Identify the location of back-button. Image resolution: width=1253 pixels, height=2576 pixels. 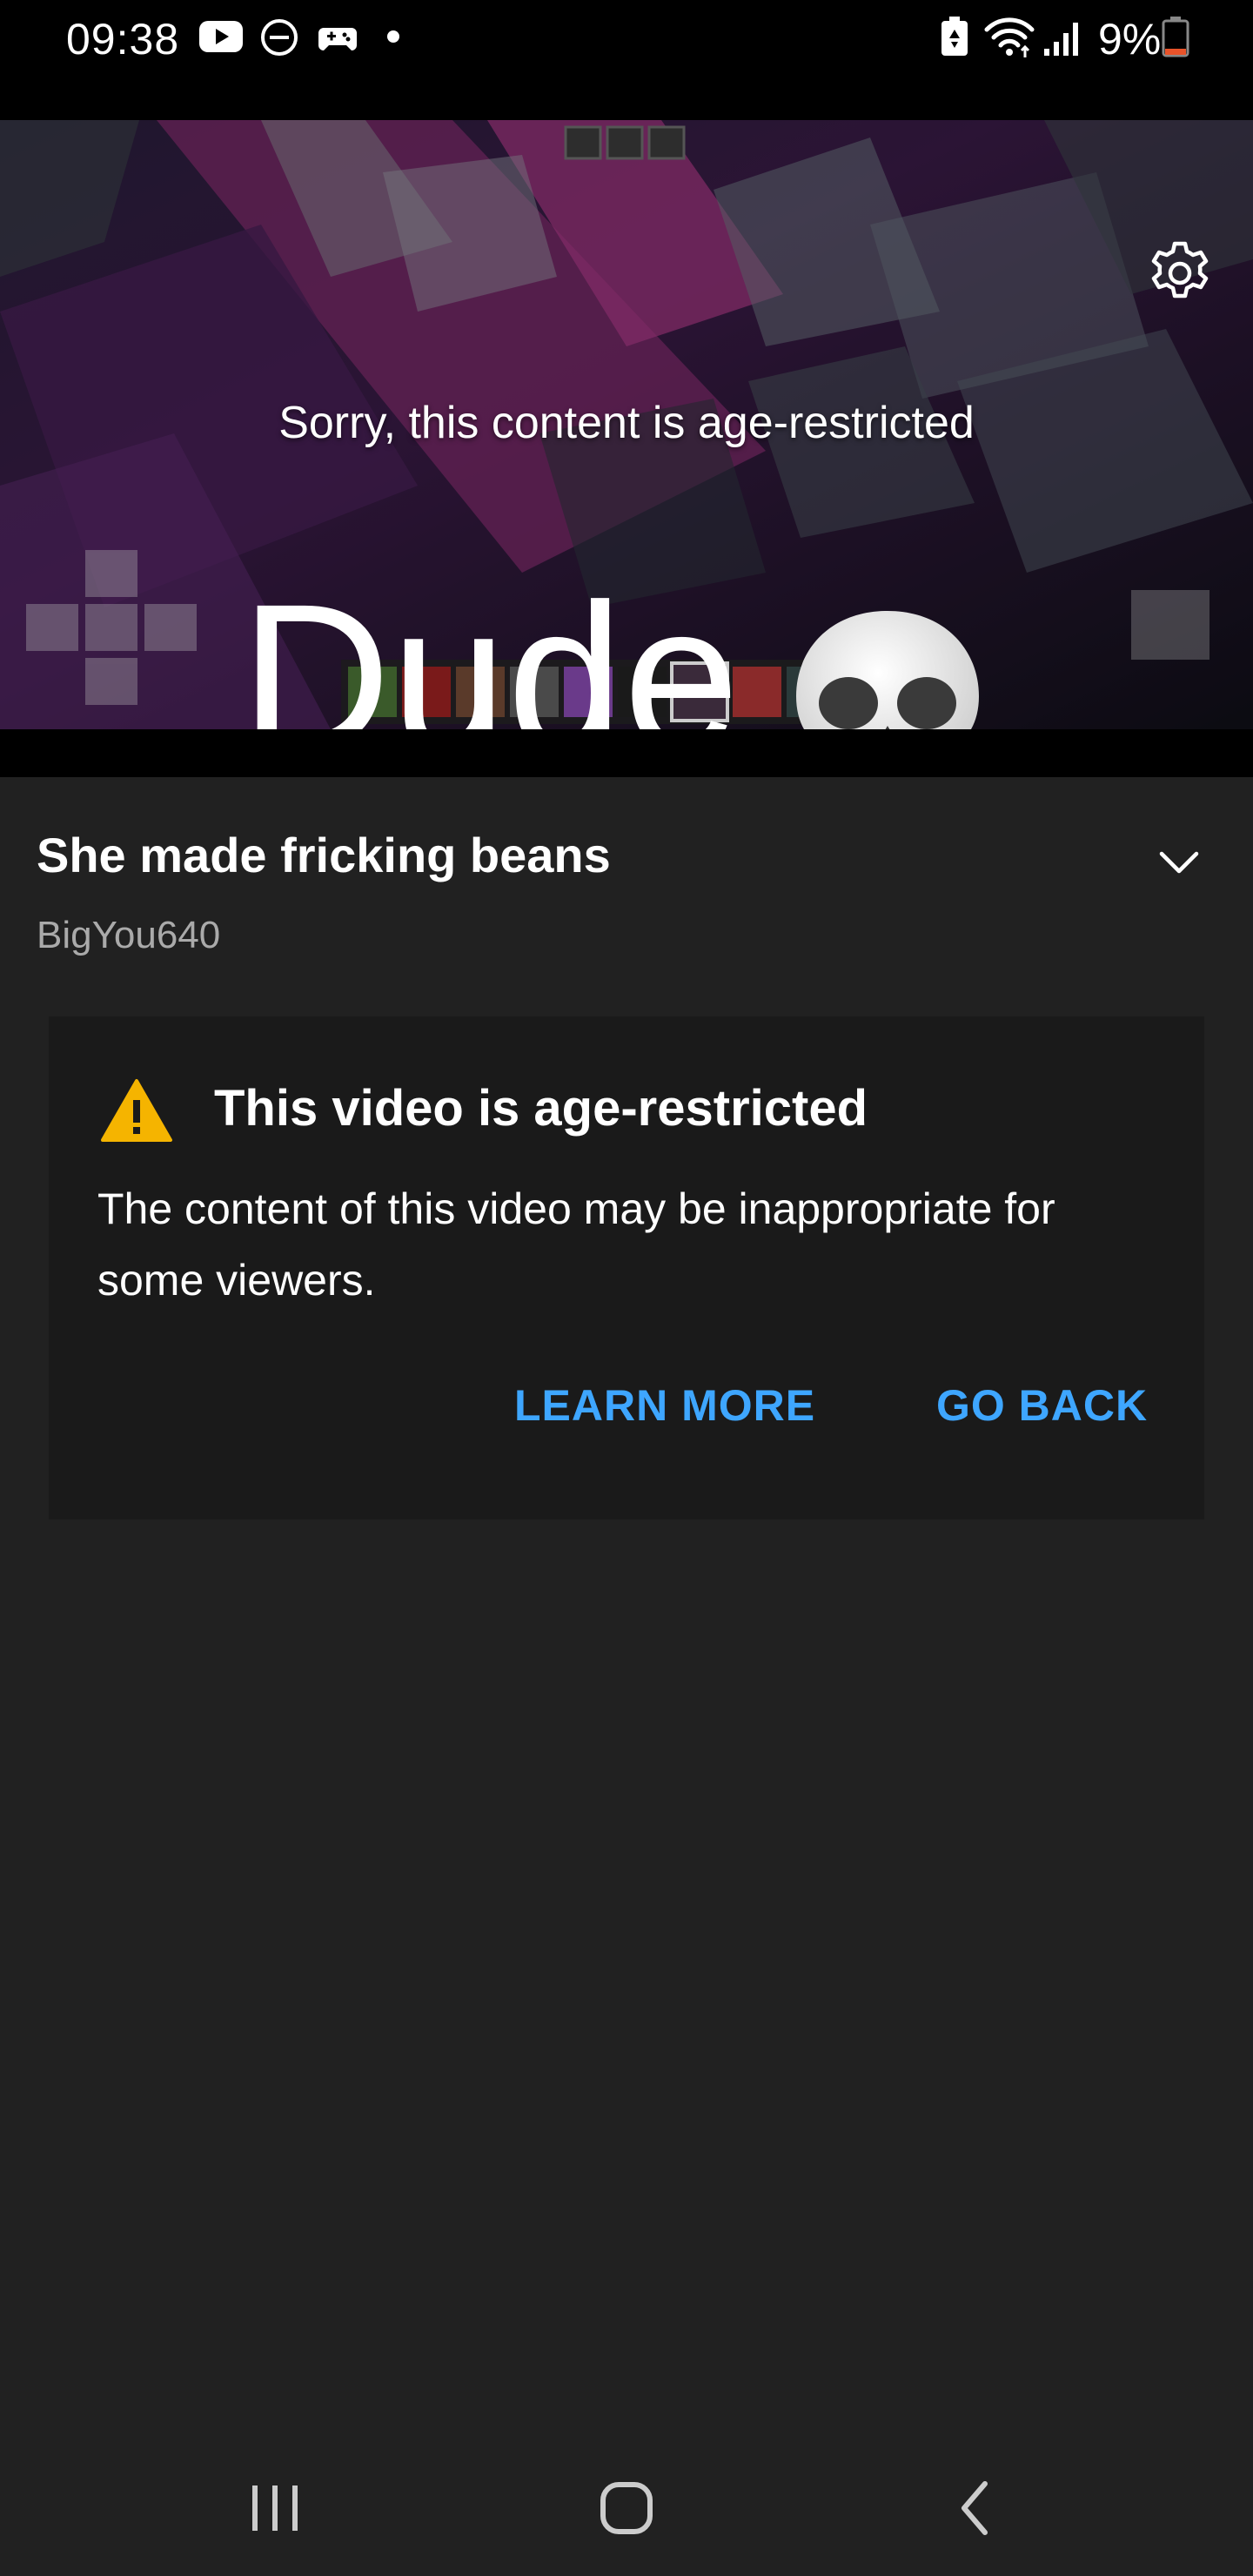
(977, 2508).